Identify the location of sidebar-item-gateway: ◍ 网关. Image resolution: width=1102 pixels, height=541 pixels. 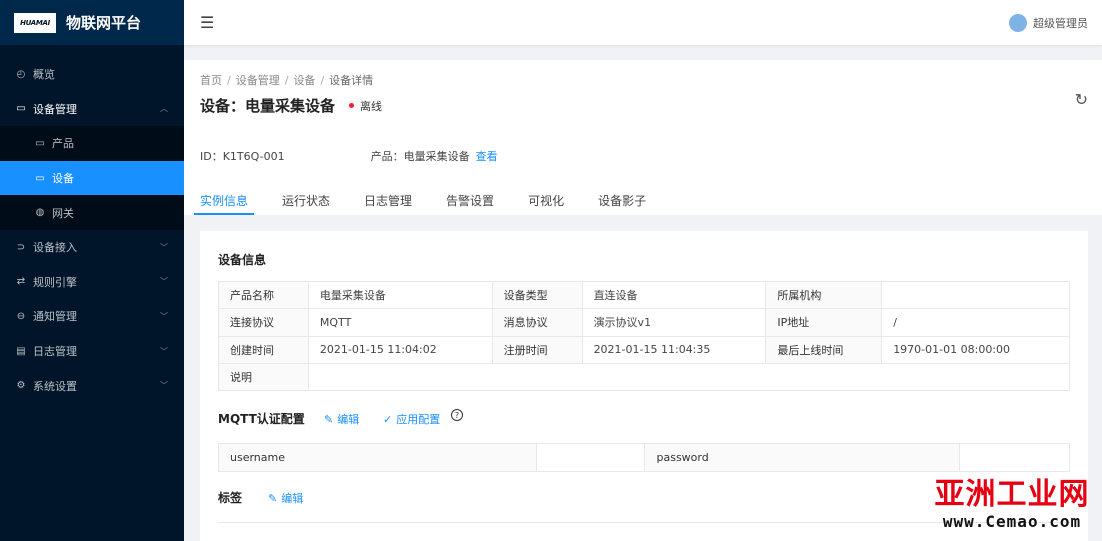
(92, 212).